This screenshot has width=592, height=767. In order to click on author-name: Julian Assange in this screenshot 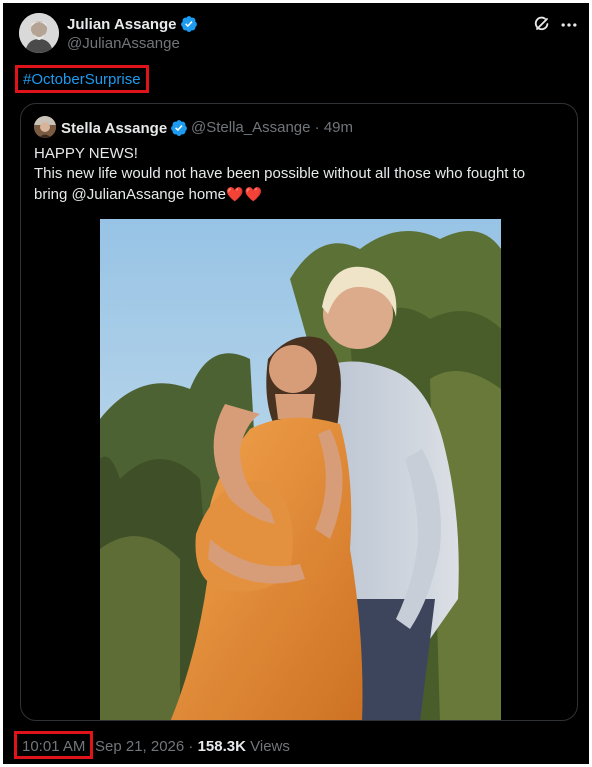, I will do `click(132, 24)`.